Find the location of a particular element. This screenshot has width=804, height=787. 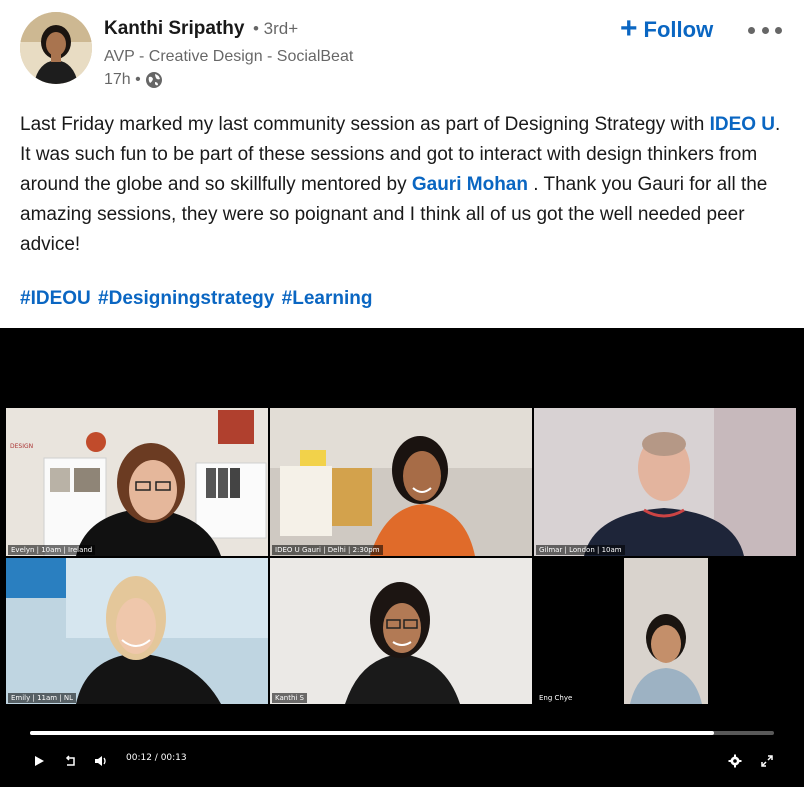

mention-gauri-mohan: Gauri Mohan is located at coordinates (470, 184).